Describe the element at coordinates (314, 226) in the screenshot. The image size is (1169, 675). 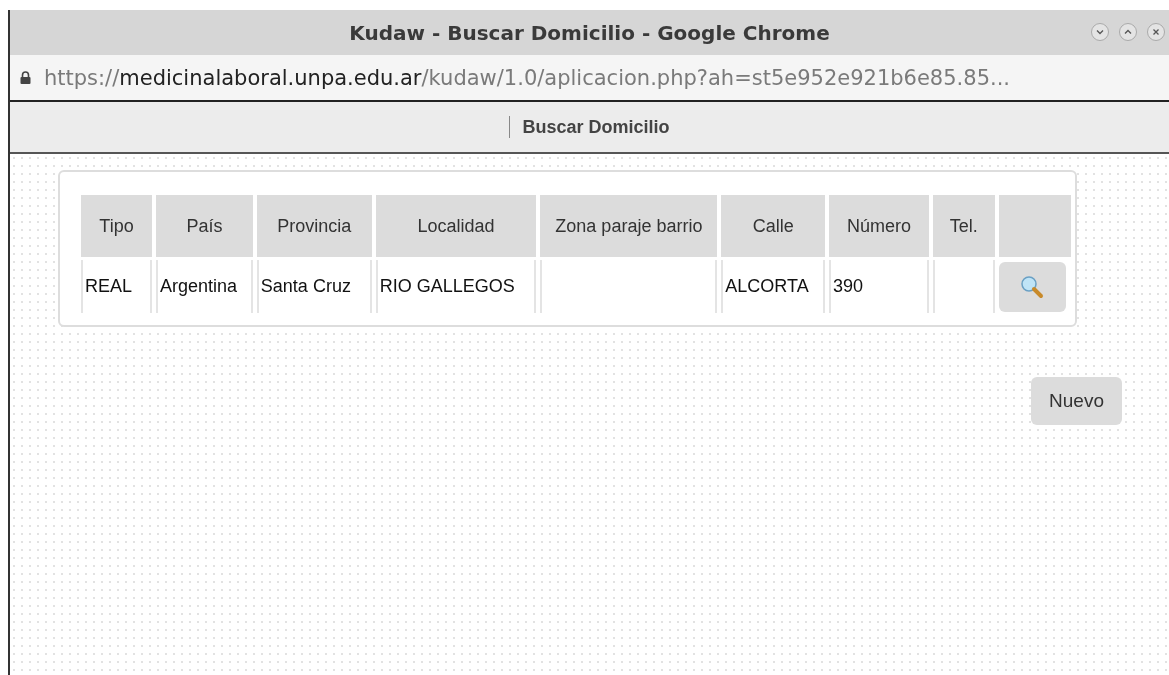
I see `column-header: Provincia` at that location.